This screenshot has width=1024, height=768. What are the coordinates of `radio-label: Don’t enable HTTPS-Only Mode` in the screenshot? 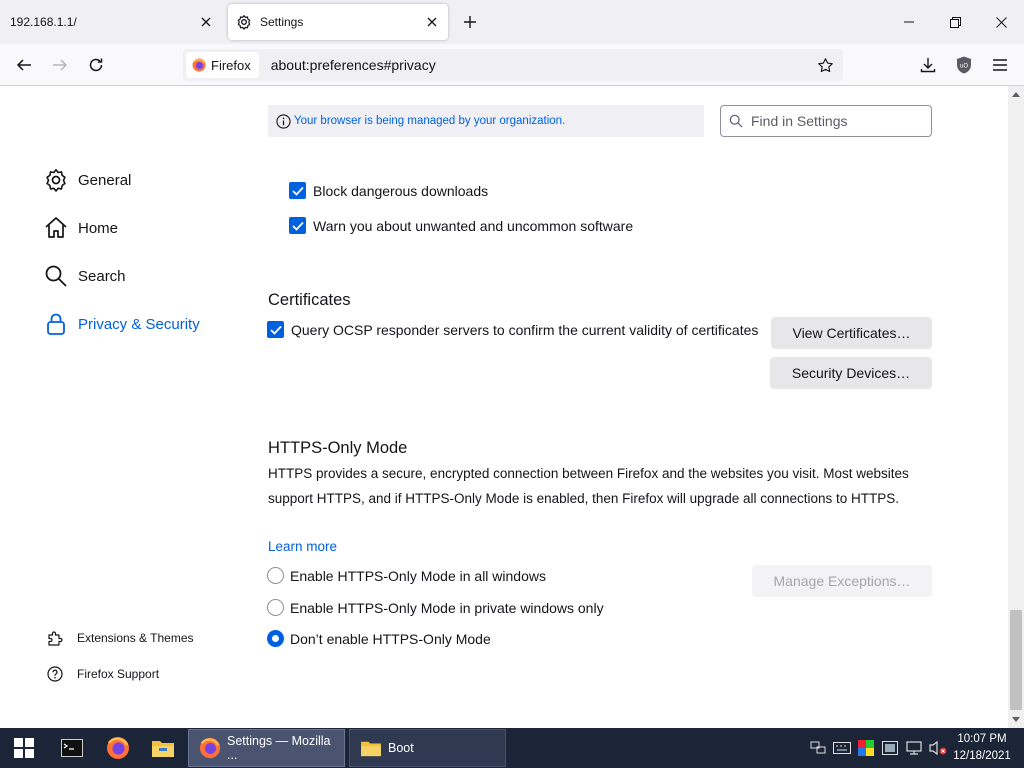 It's located at (390, 638).